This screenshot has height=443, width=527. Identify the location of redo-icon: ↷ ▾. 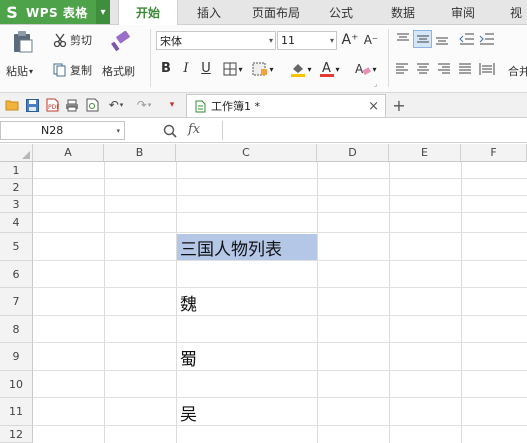
(144, 105).